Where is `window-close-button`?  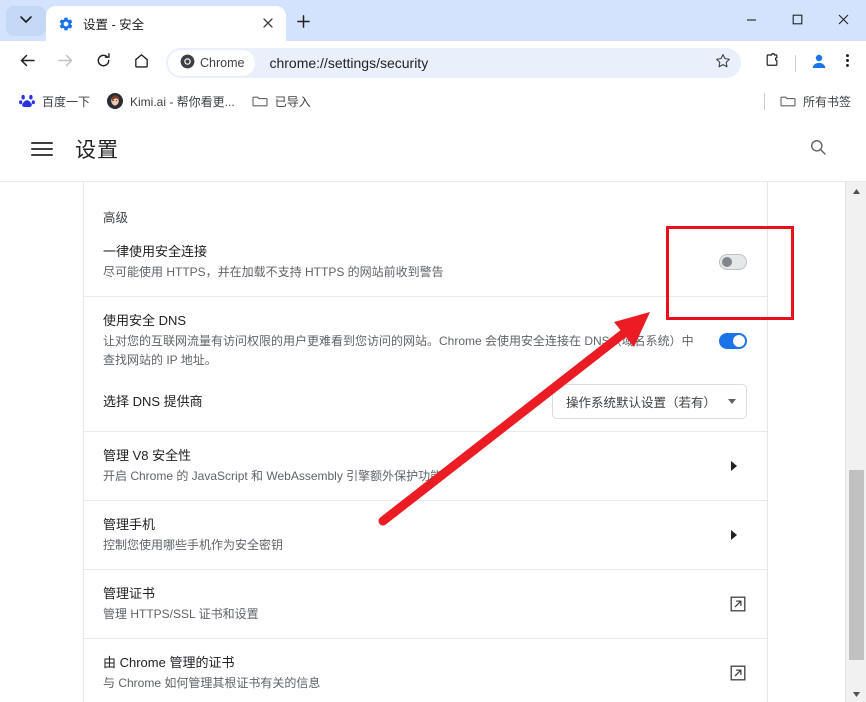 window-close-button is located at coordinates (843, 20).